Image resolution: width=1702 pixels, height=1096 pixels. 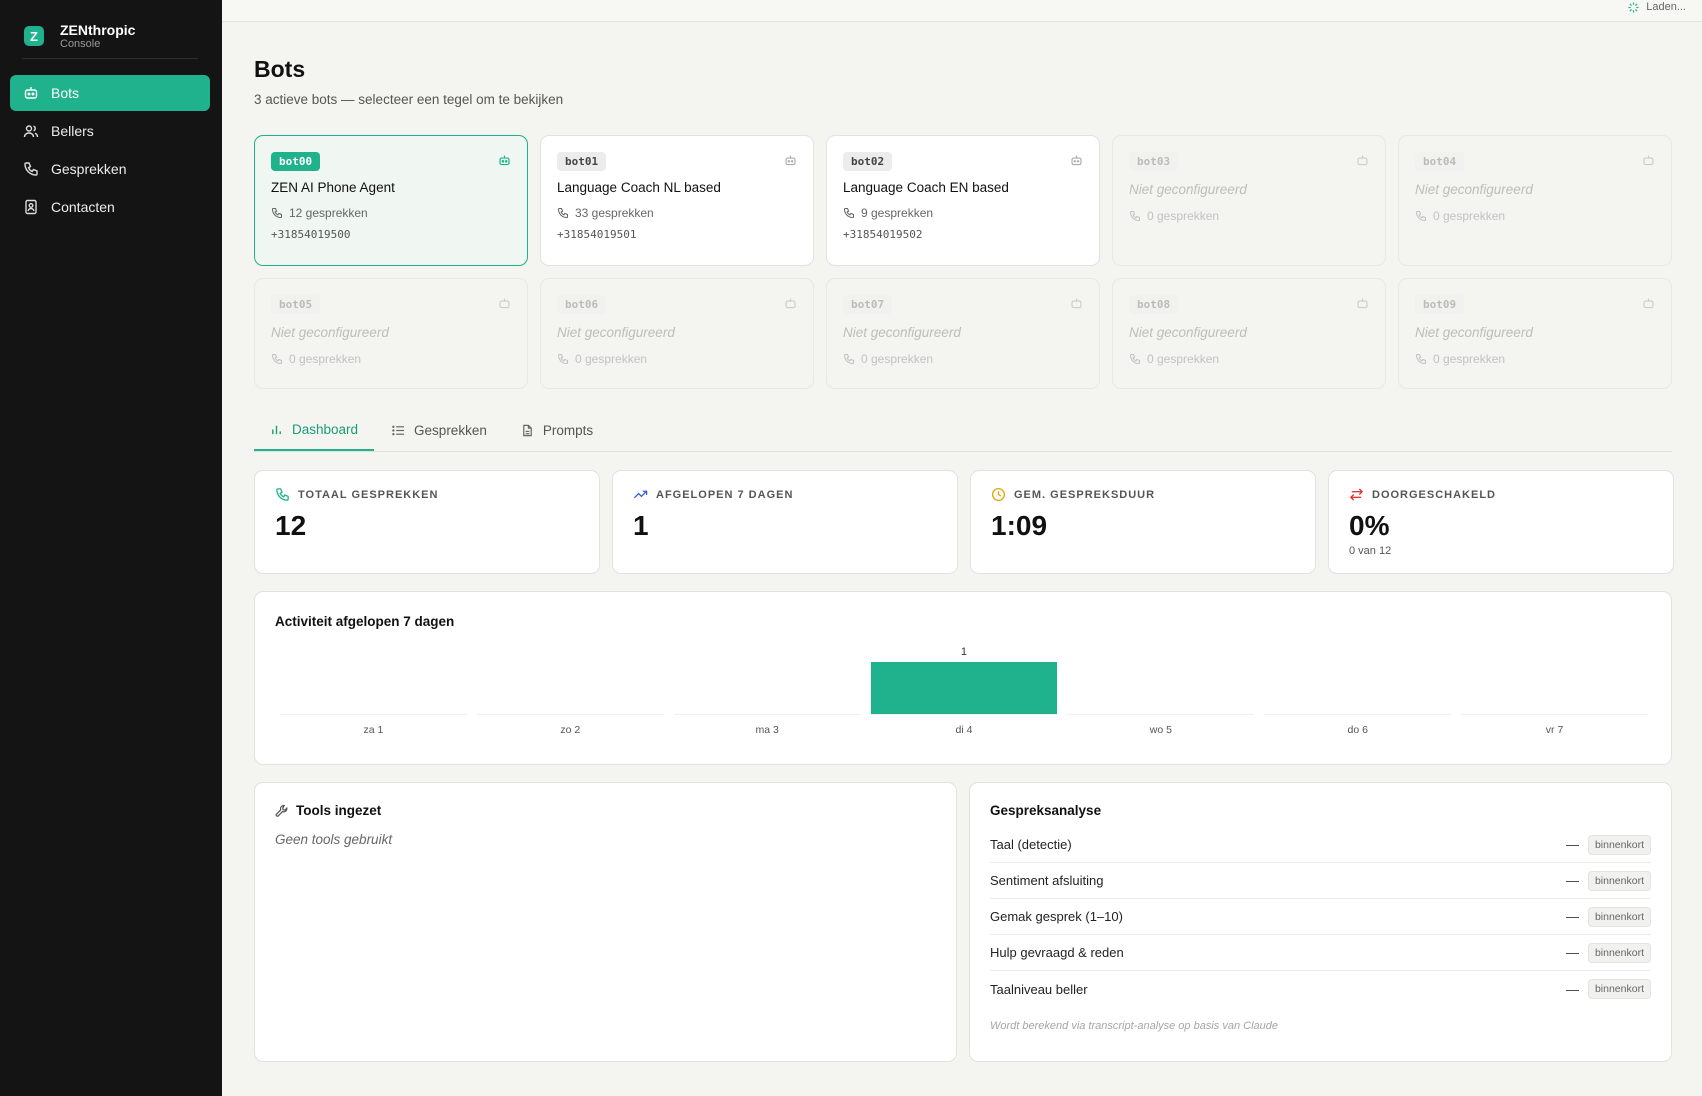 I want to click on chart-bar-slot: ma 3, so click(x=767, y=698).